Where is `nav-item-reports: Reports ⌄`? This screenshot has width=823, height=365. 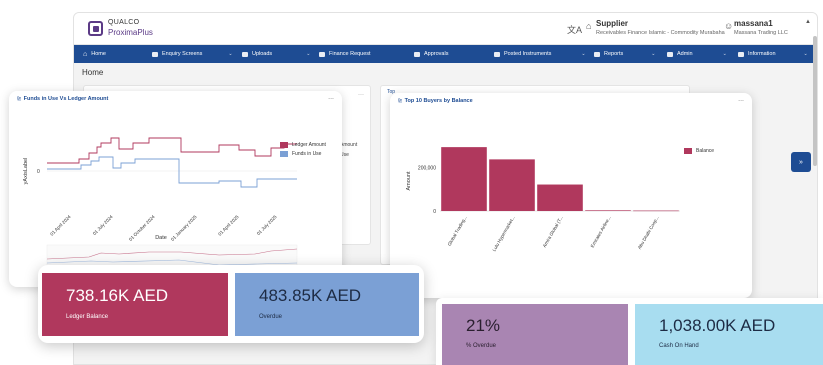
nav-item-reports: Reports ⌄ is located at coordinates (624, 54).